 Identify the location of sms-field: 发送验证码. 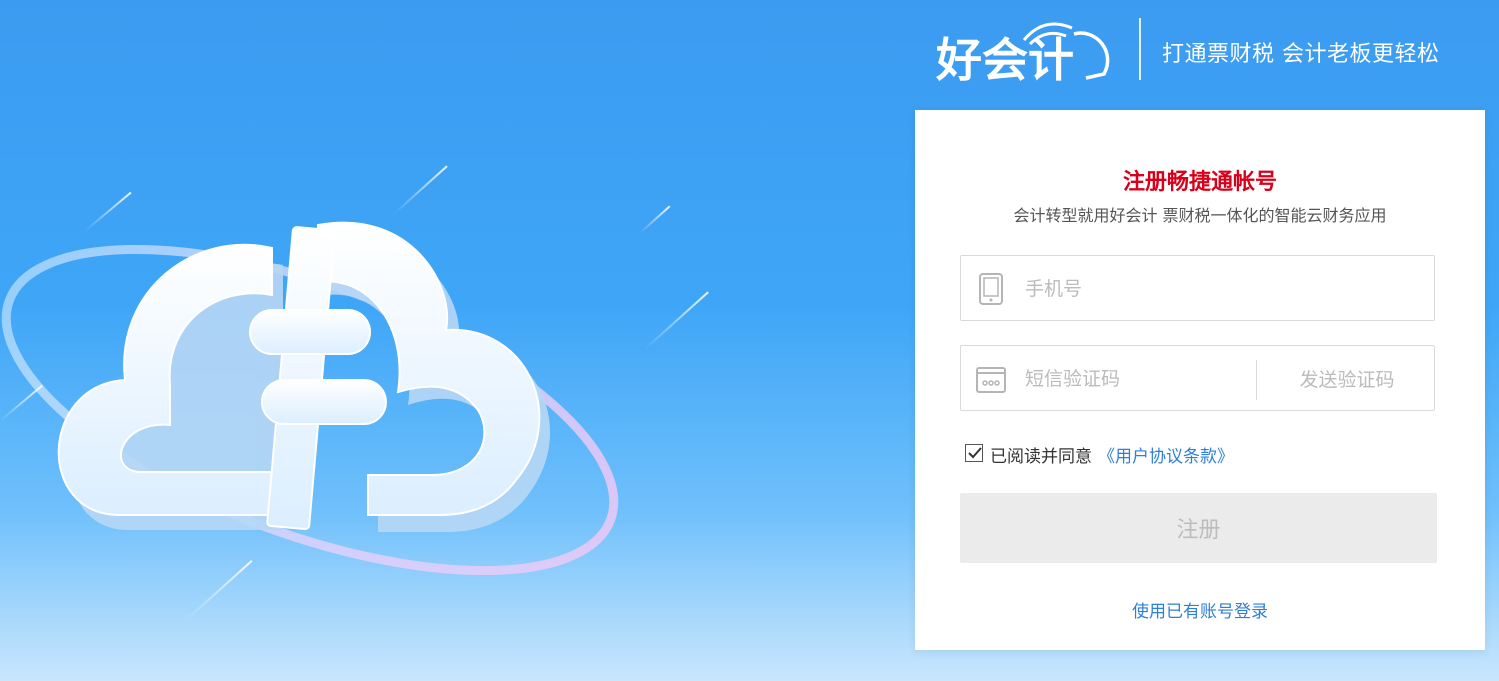
(1197, 378).